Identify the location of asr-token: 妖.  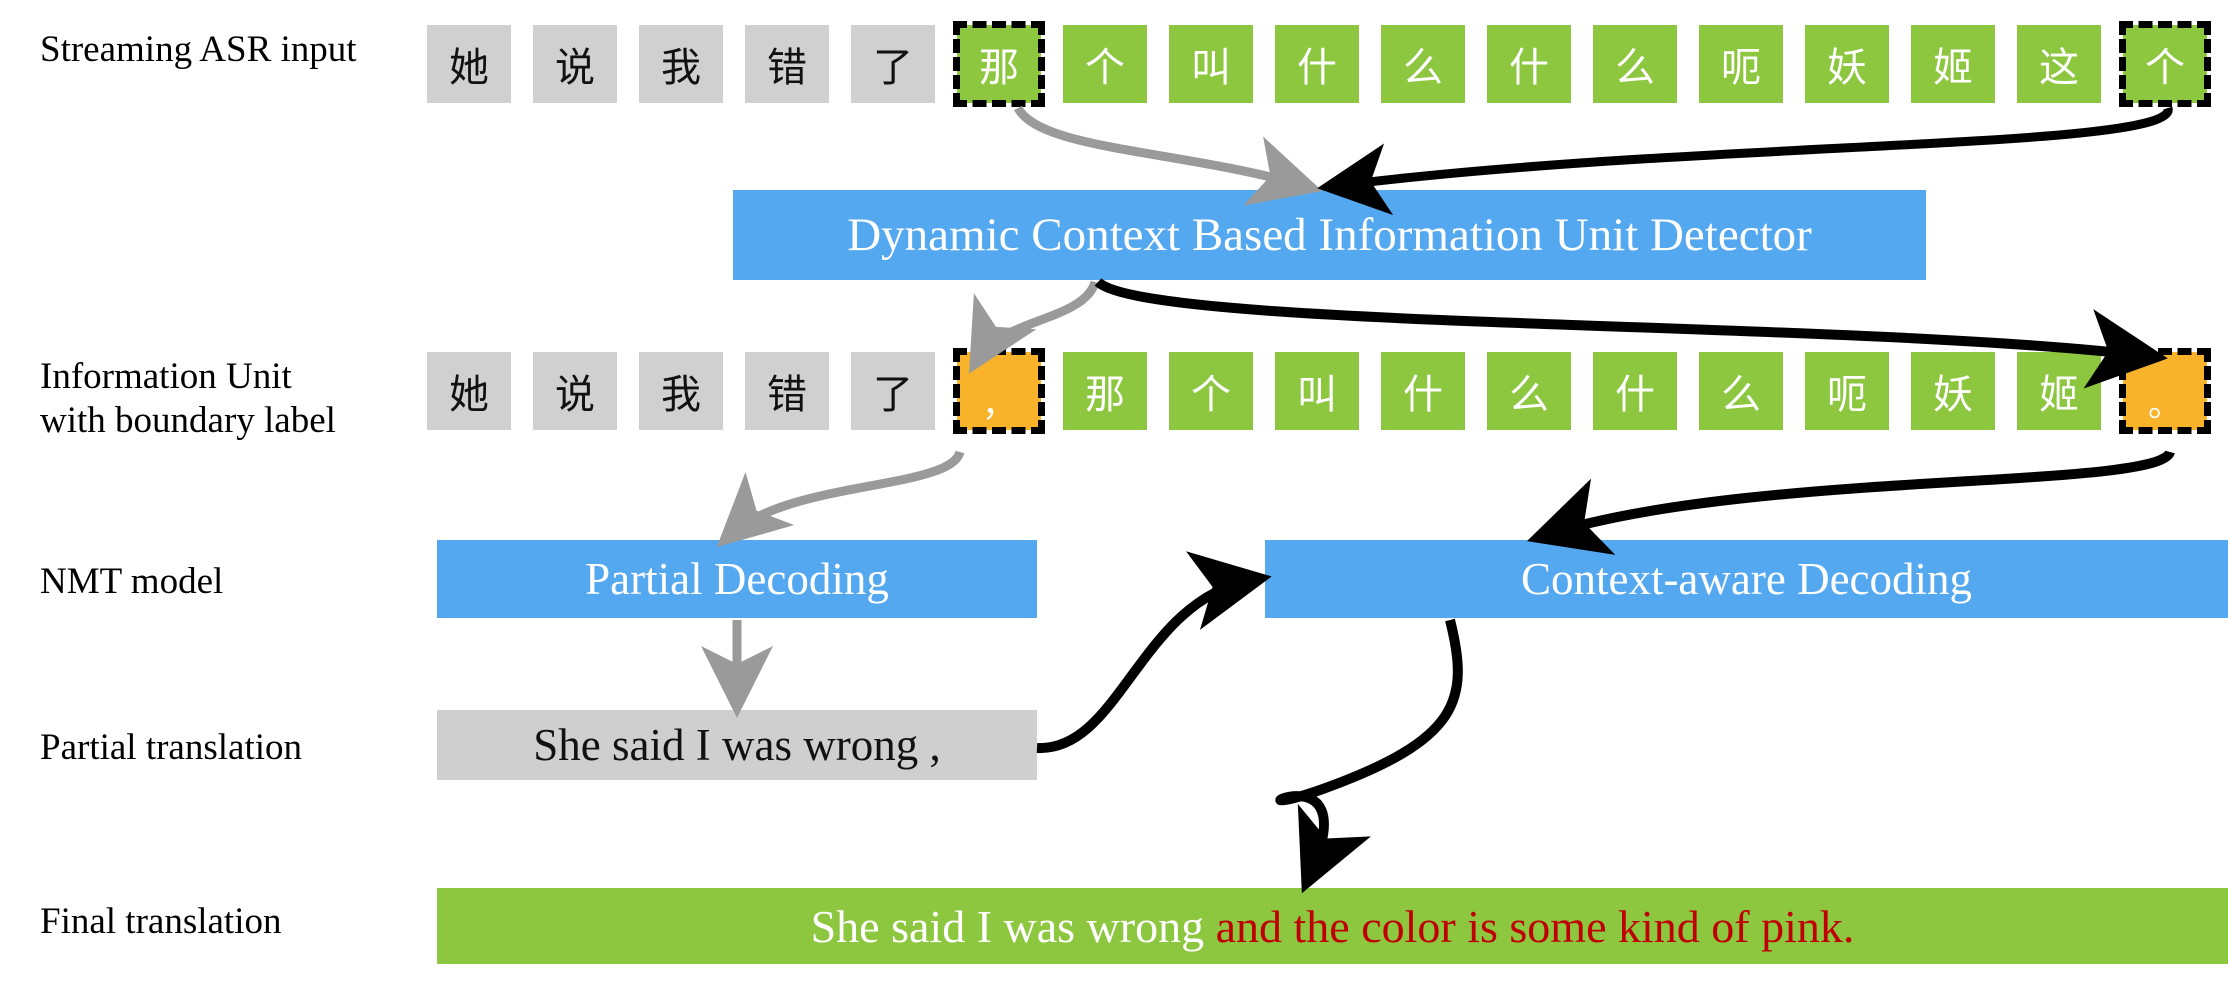
(1847, 64).